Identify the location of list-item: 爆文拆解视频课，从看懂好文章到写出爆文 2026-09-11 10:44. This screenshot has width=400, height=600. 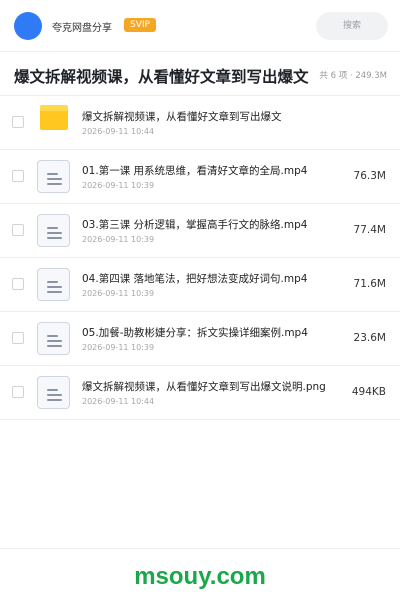
(200, 123).